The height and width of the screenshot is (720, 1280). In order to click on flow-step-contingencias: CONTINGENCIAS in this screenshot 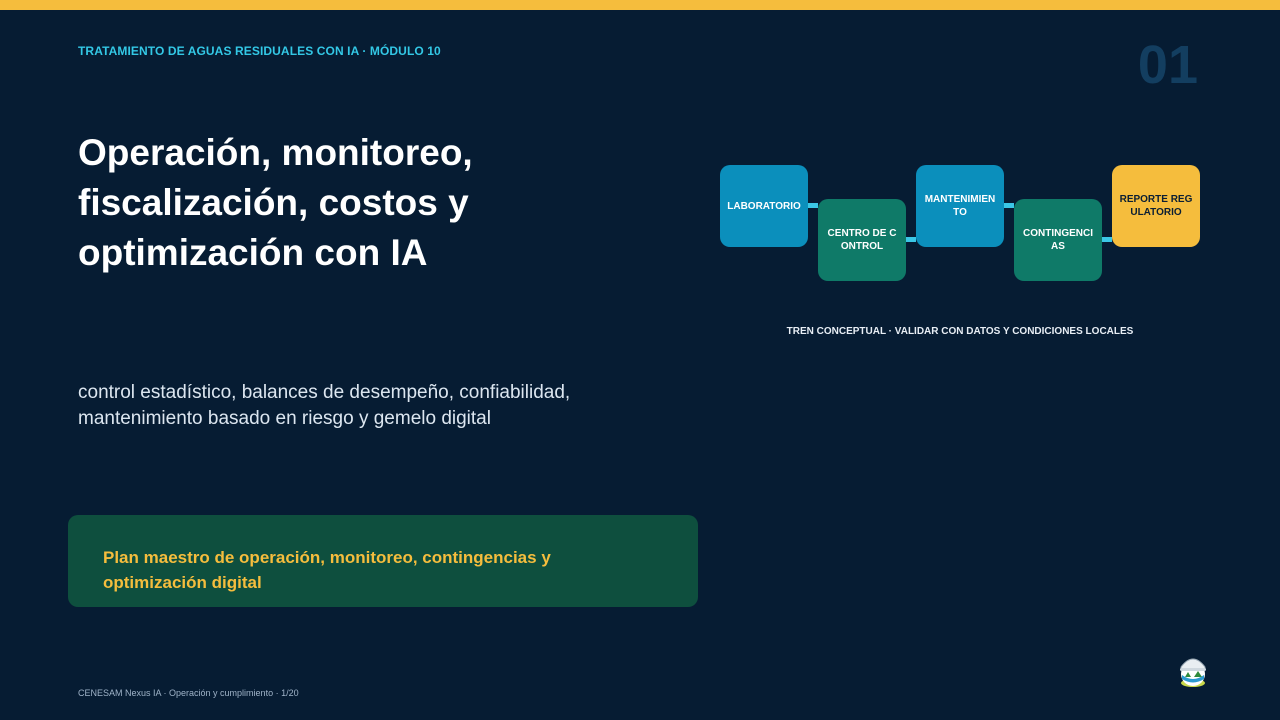, I will do `click(1058, 240)`.